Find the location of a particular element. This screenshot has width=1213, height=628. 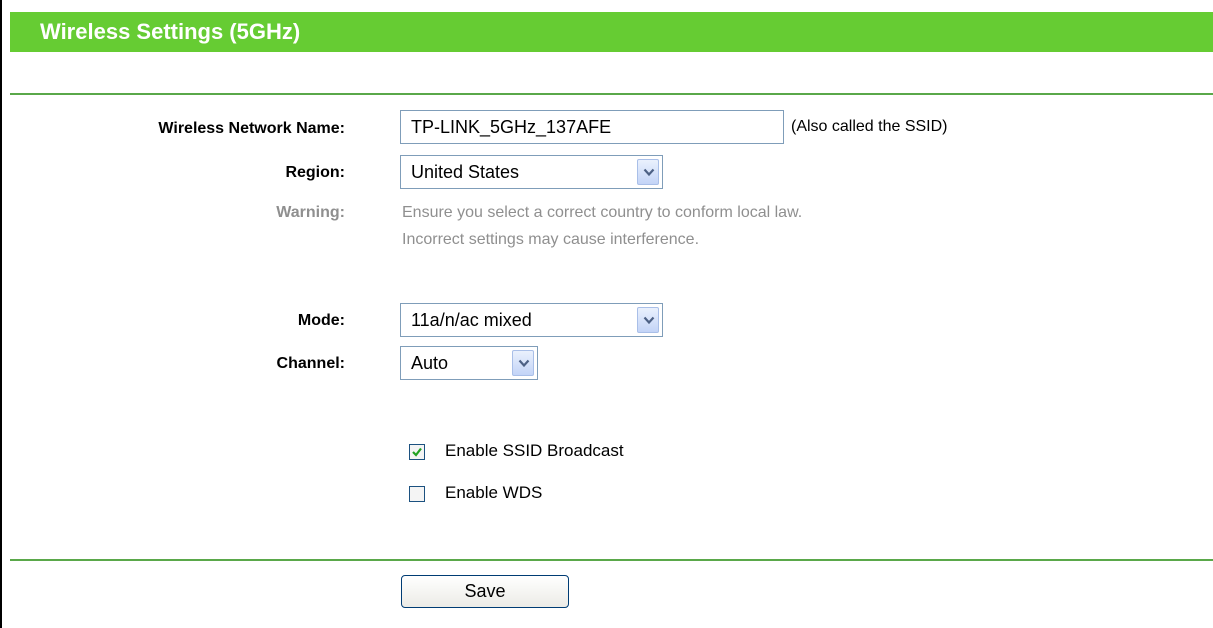

mode-value: 11a/n/ac mixed is located at coordinates (471, 320).